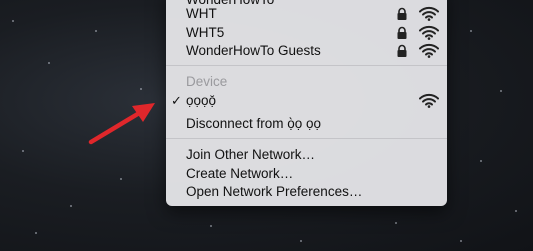 Image resolution: width=533 pixels, height=251 pixels. Describe the element at coordinates (306, 100) in the screenshot. I see `network-item-connected: ✓ ọọọọ̆` at that location.